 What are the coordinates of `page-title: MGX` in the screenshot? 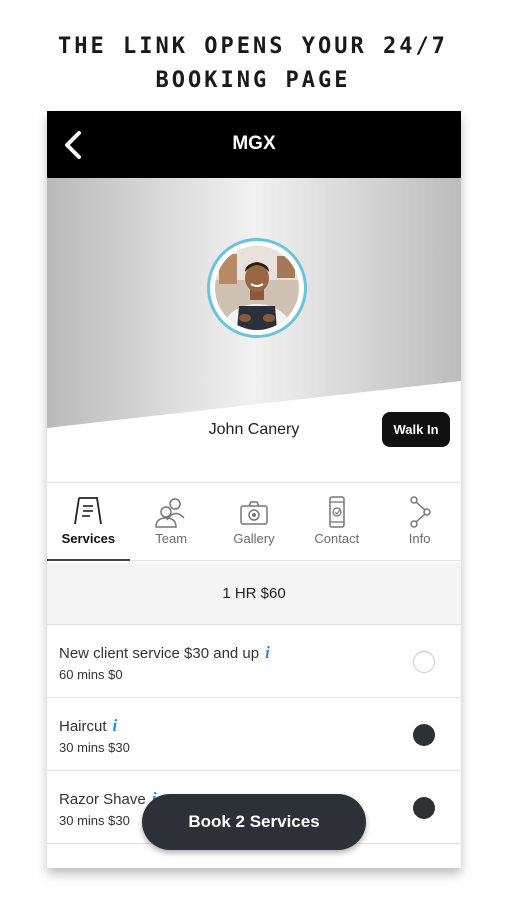 It's located at (254, 143).